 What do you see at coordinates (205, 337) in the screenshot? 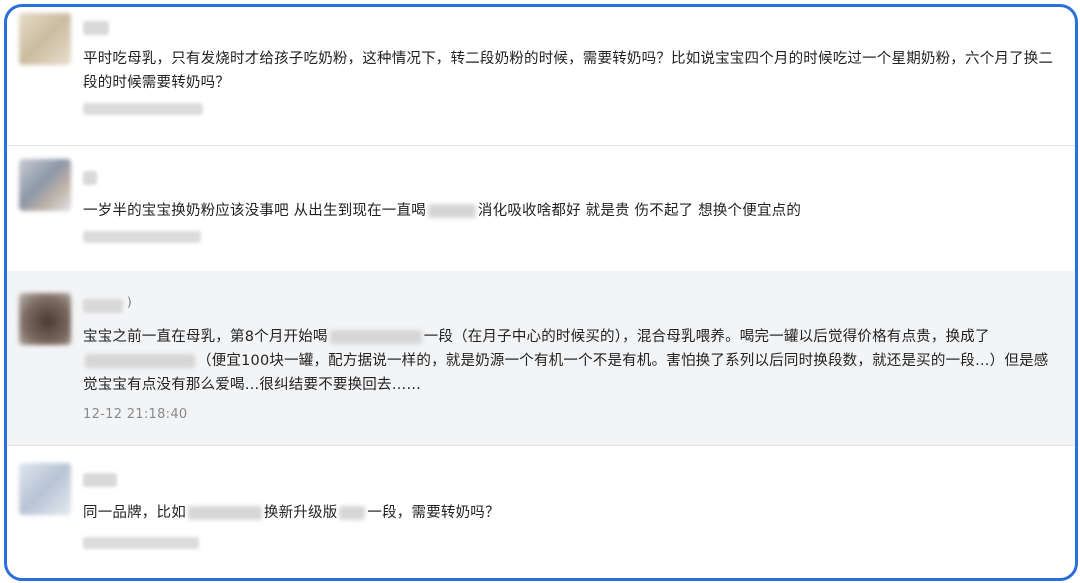
I see `comment-text-part: 宝宝之前一直在母乳，第8个月开始喝` at bounding box center [205, 337].